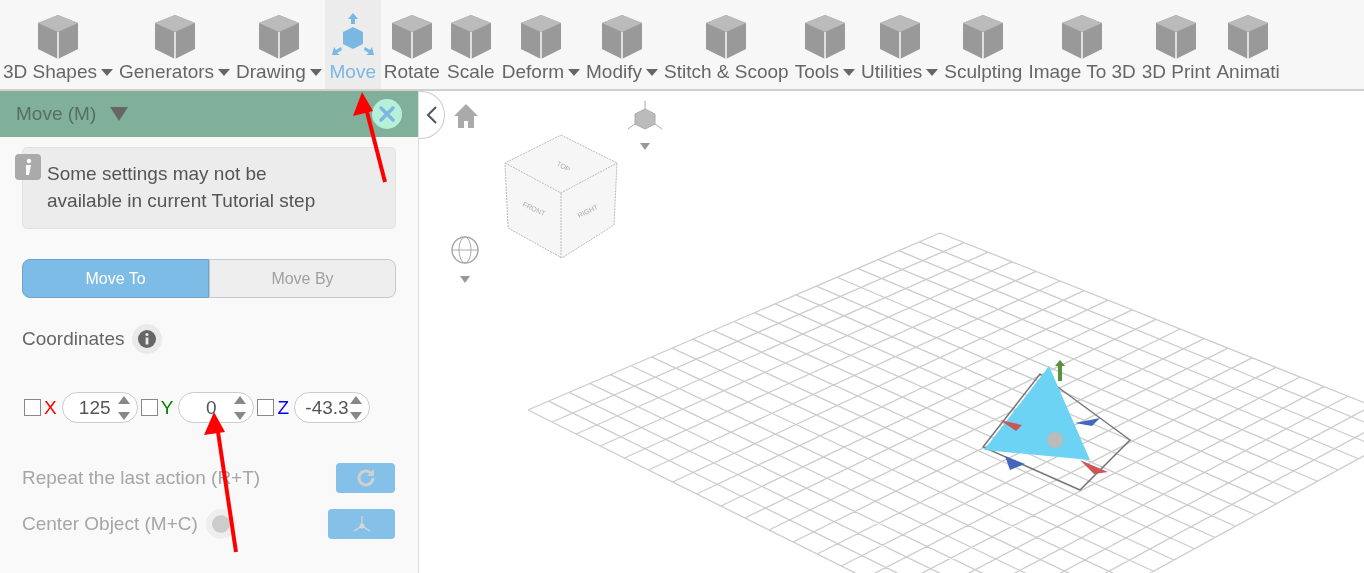  I want to click on close-icon, so click(387, 114).